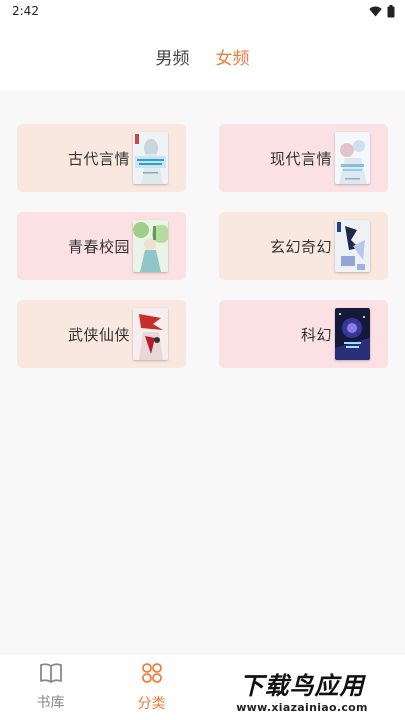 This screenshot has width=405, height=720. I want to click on nav-bookstore: 书库, so click(50, 687).